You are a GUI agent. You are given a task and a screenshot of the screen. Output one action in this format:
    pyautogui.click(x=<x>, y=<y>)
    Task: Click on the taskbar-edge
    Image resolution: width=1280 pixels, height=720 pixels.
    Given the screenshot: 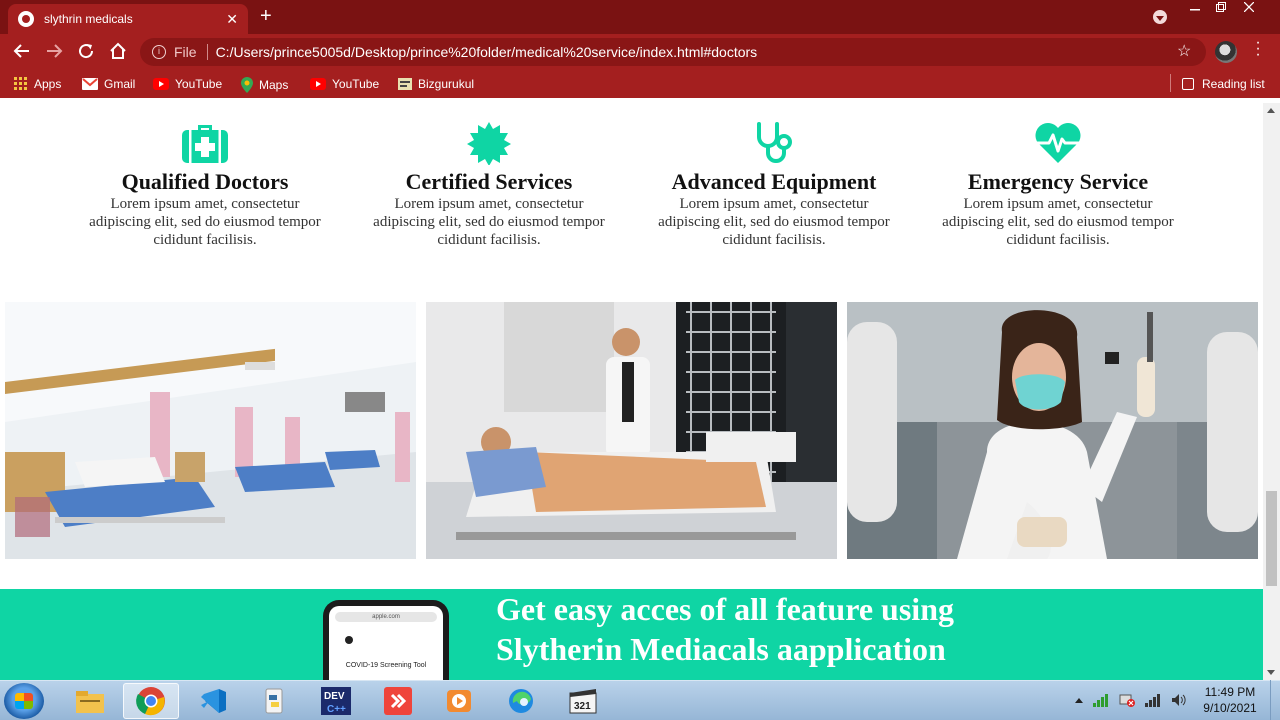 What is the action you would take?
    pyautogui.click(x=521, y=701)
    